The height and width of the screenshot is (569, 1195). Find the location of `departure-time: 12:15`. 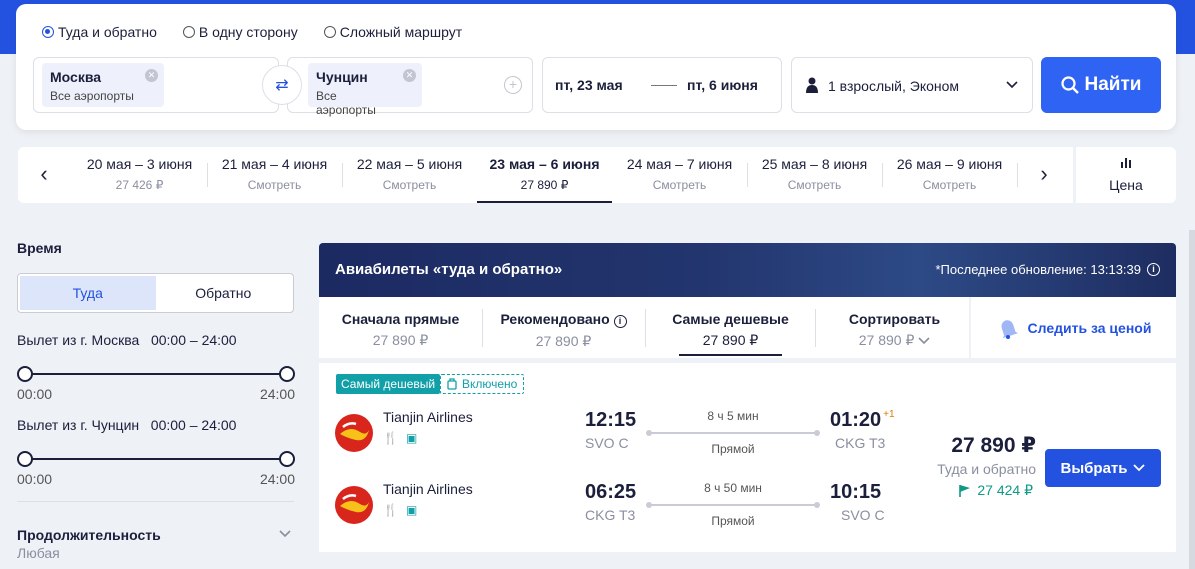

departure-time: 12:15 is located at coordinates (611, 420).